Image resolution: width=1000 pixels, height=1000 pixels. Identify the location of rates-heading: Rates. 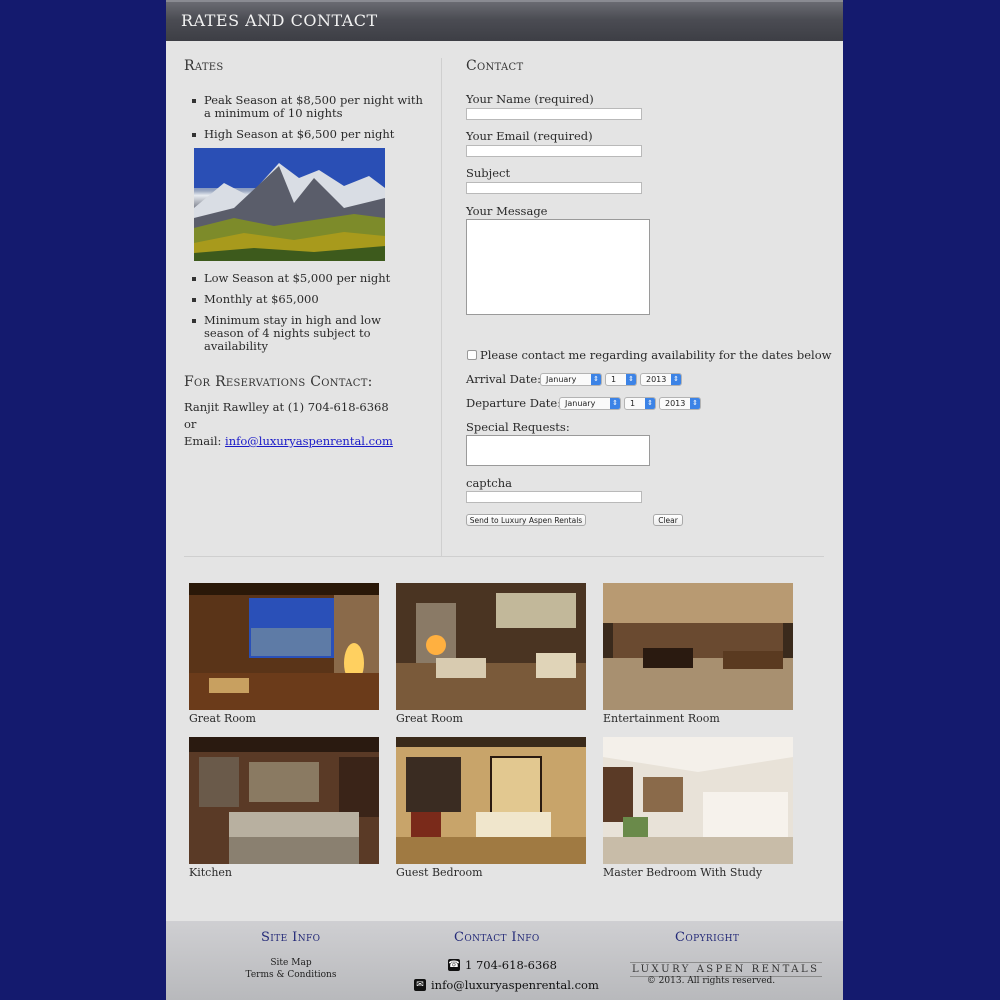
(204, 66).